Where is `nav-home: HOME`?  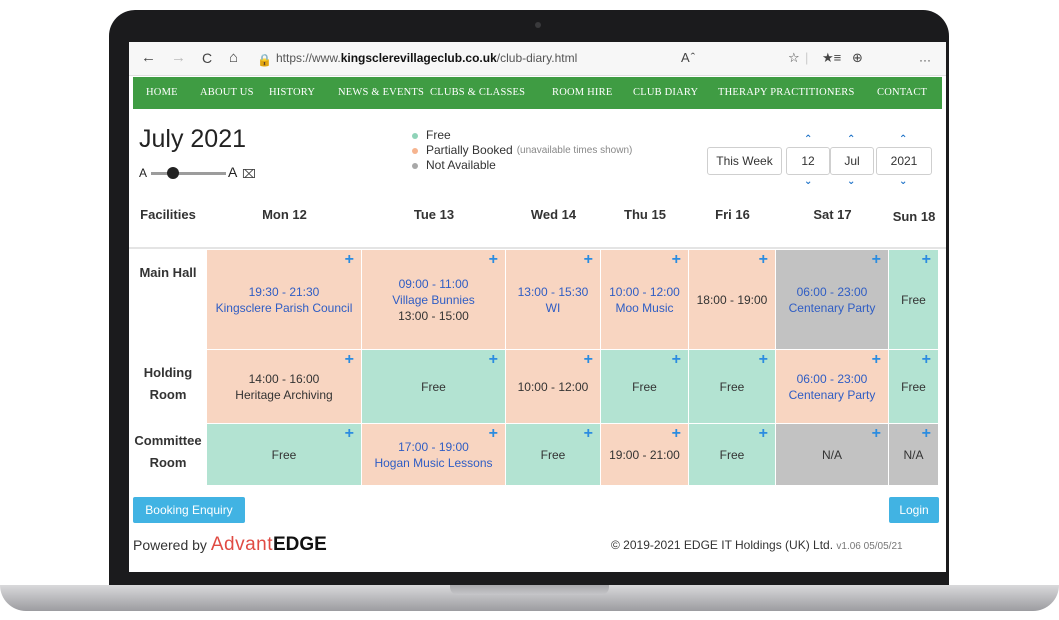 nav-home: HOME is located at coordinates (162, 92).